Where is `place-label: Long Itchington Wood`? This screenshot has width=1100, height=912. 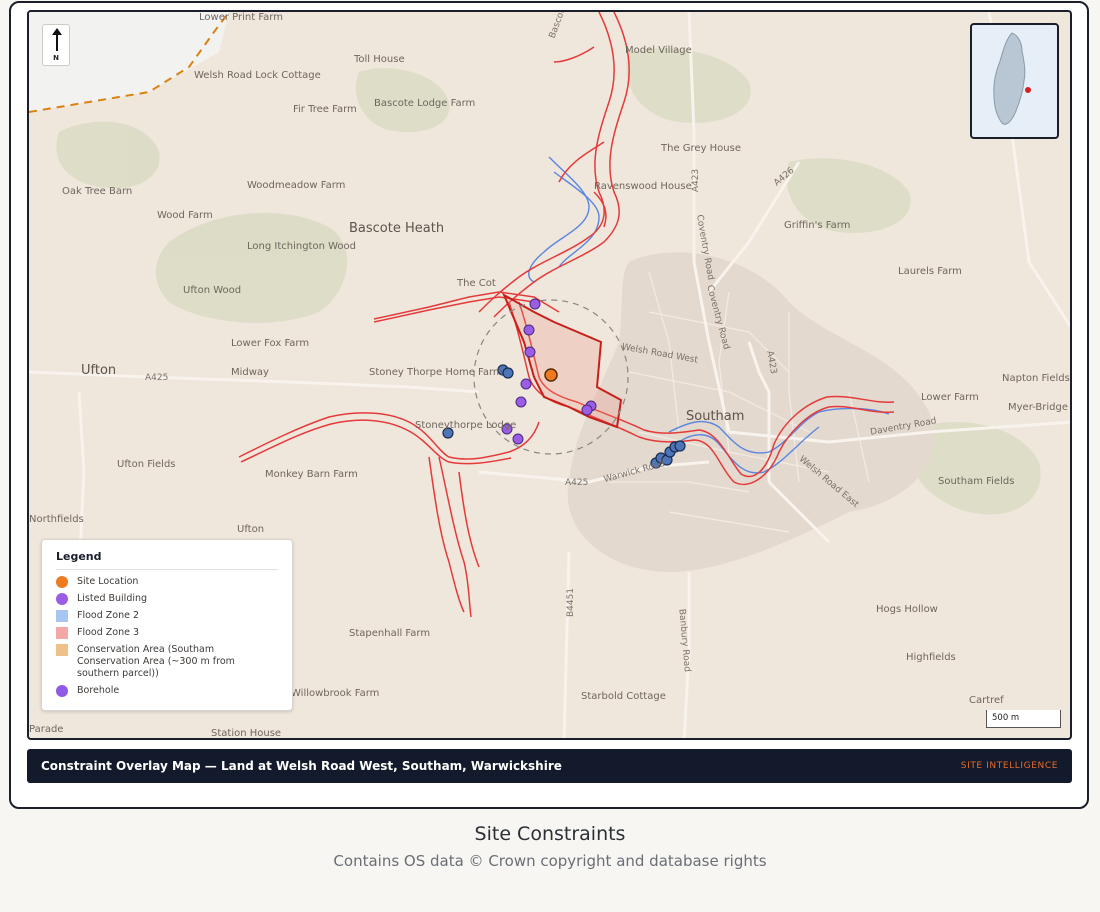
place-label: Long Itchington Wood is located at coordinates (301, 246).